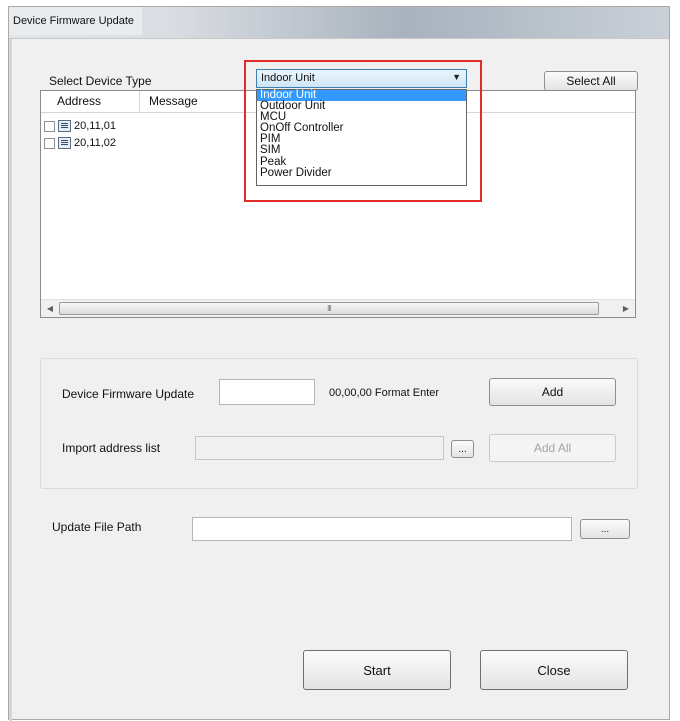 The height and width of the screenshot is (721, 680). What do you see at coordinates (95, 126) in the screenshot?
I see `row-address: 20,11,01` at bounding box center [95, 126].